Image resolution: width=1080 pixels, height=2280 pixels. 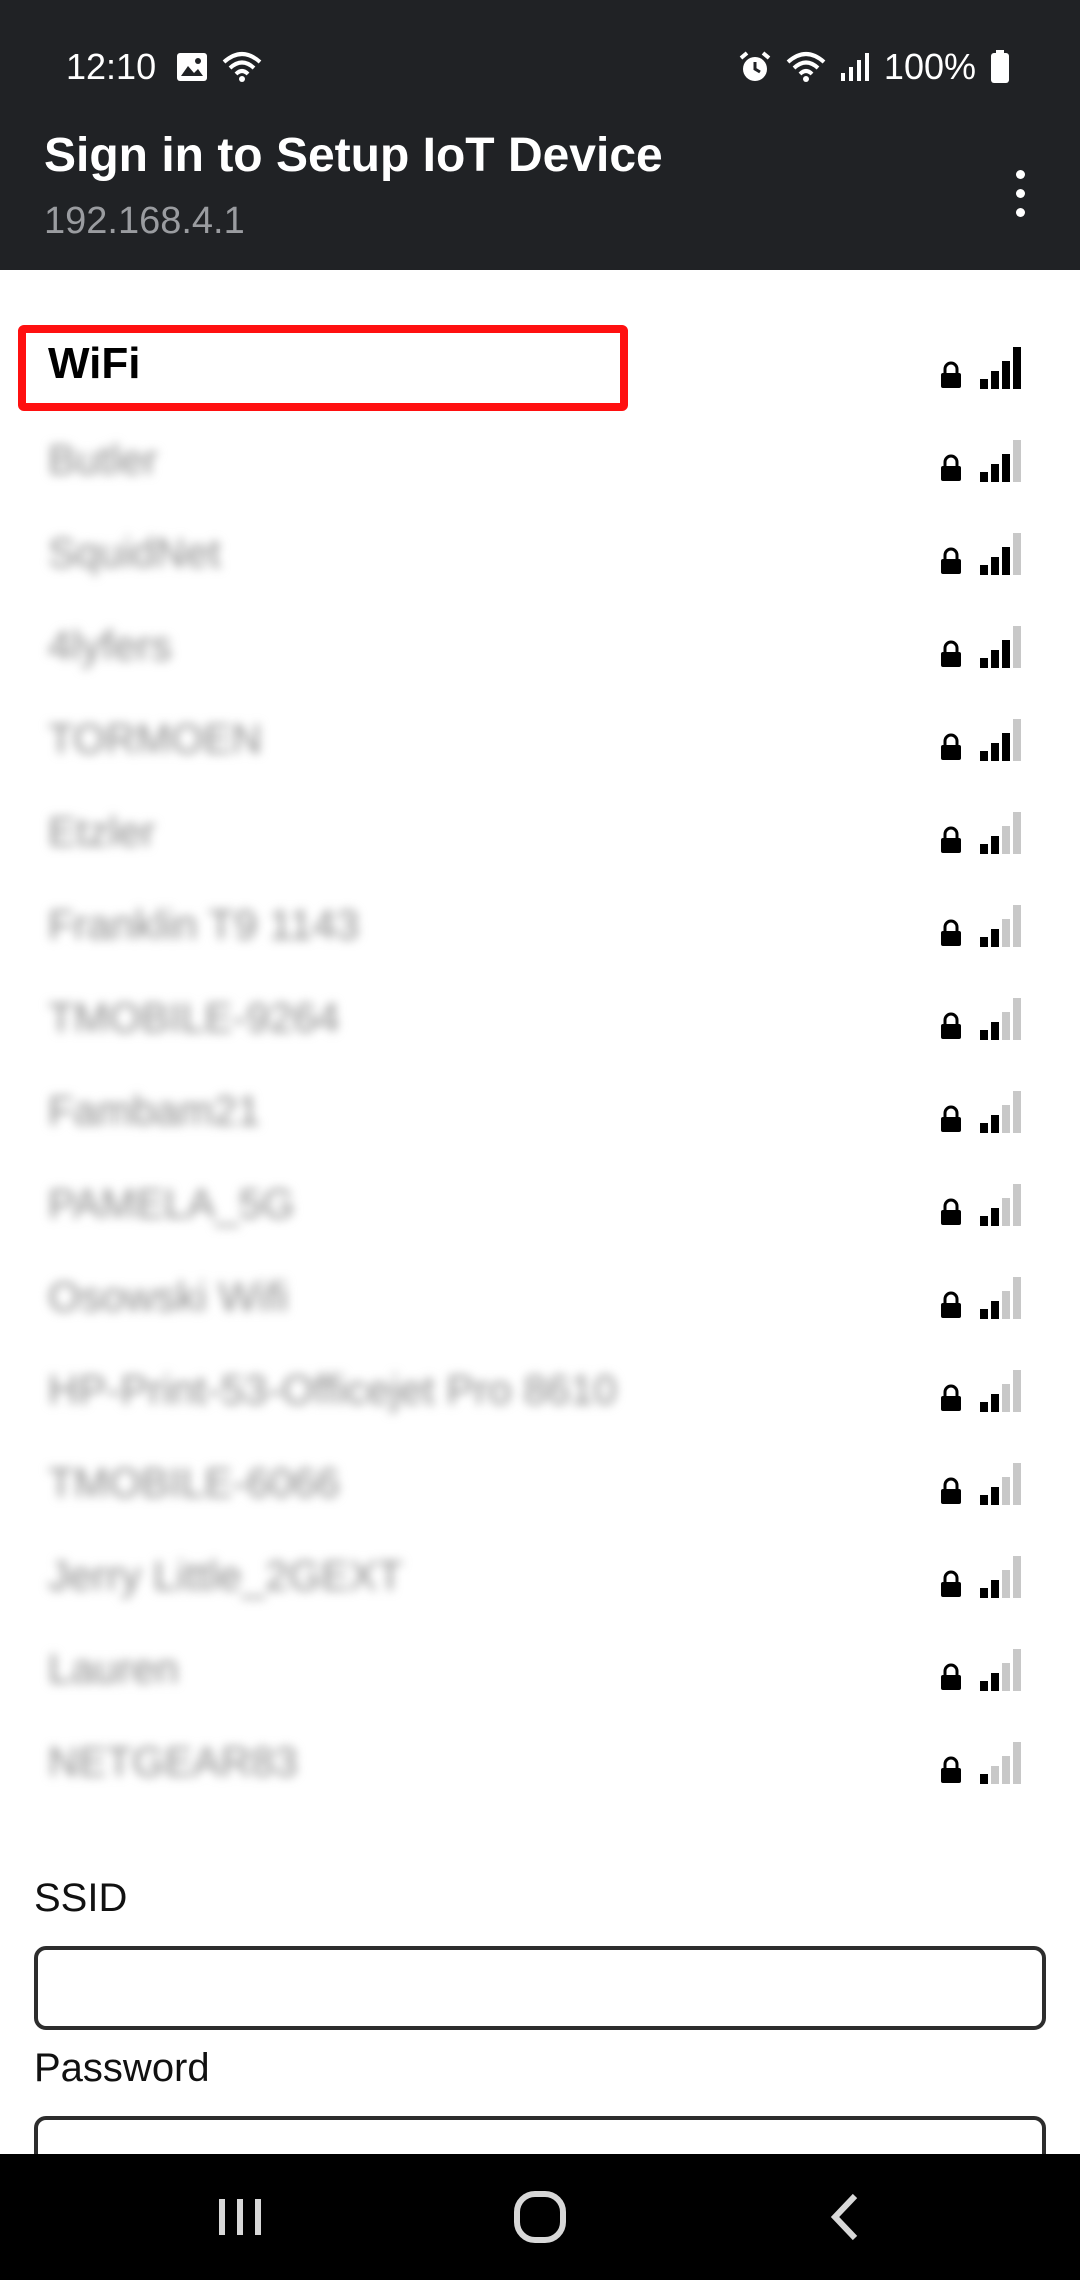 What do you see at coordinates (540, 464) in the screenshot?
I see `network-item: Butler` at bounding box center [540, 464].